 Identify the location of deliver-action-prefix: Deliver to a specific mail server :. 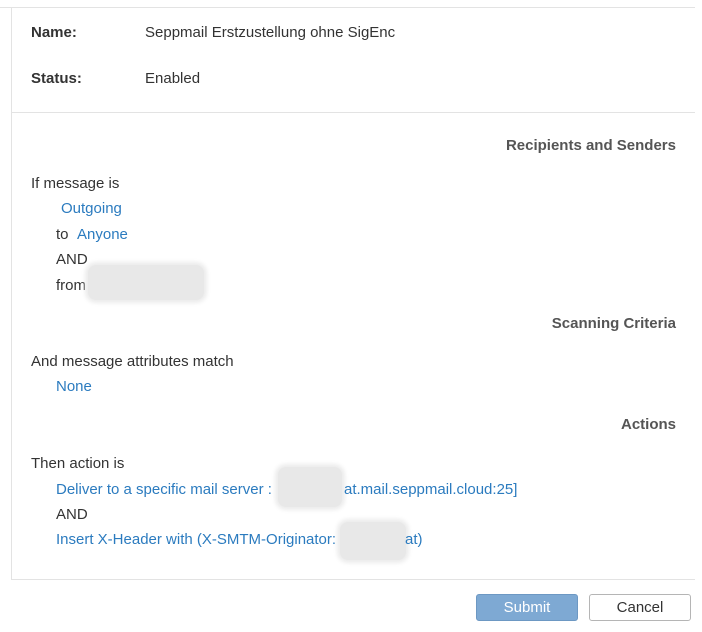
(164, 489).